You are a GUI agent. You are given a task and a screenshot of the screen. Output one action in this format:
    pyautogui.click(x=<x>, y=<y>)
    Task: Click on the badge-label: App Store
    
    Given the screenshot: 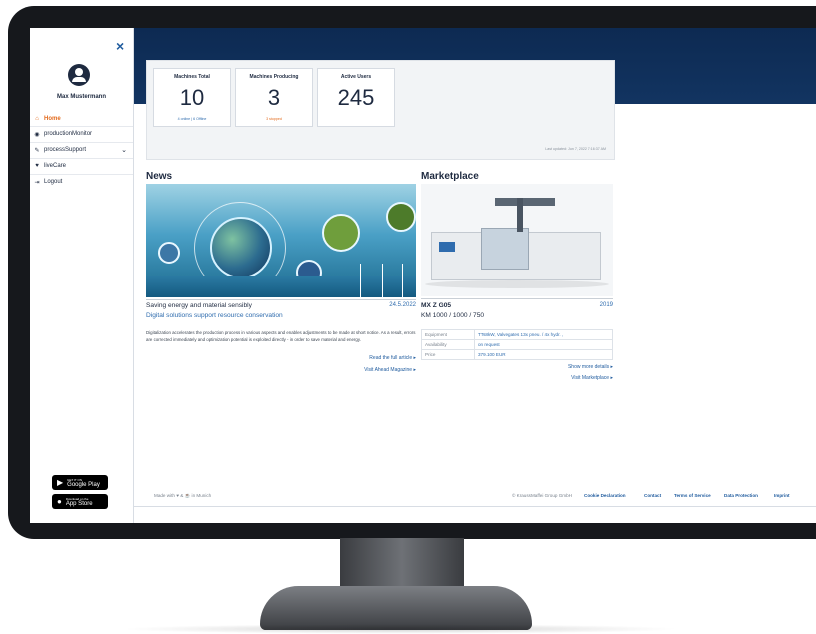 What is the action you would take?
    pyautogui.click(x=79, y=503)
    